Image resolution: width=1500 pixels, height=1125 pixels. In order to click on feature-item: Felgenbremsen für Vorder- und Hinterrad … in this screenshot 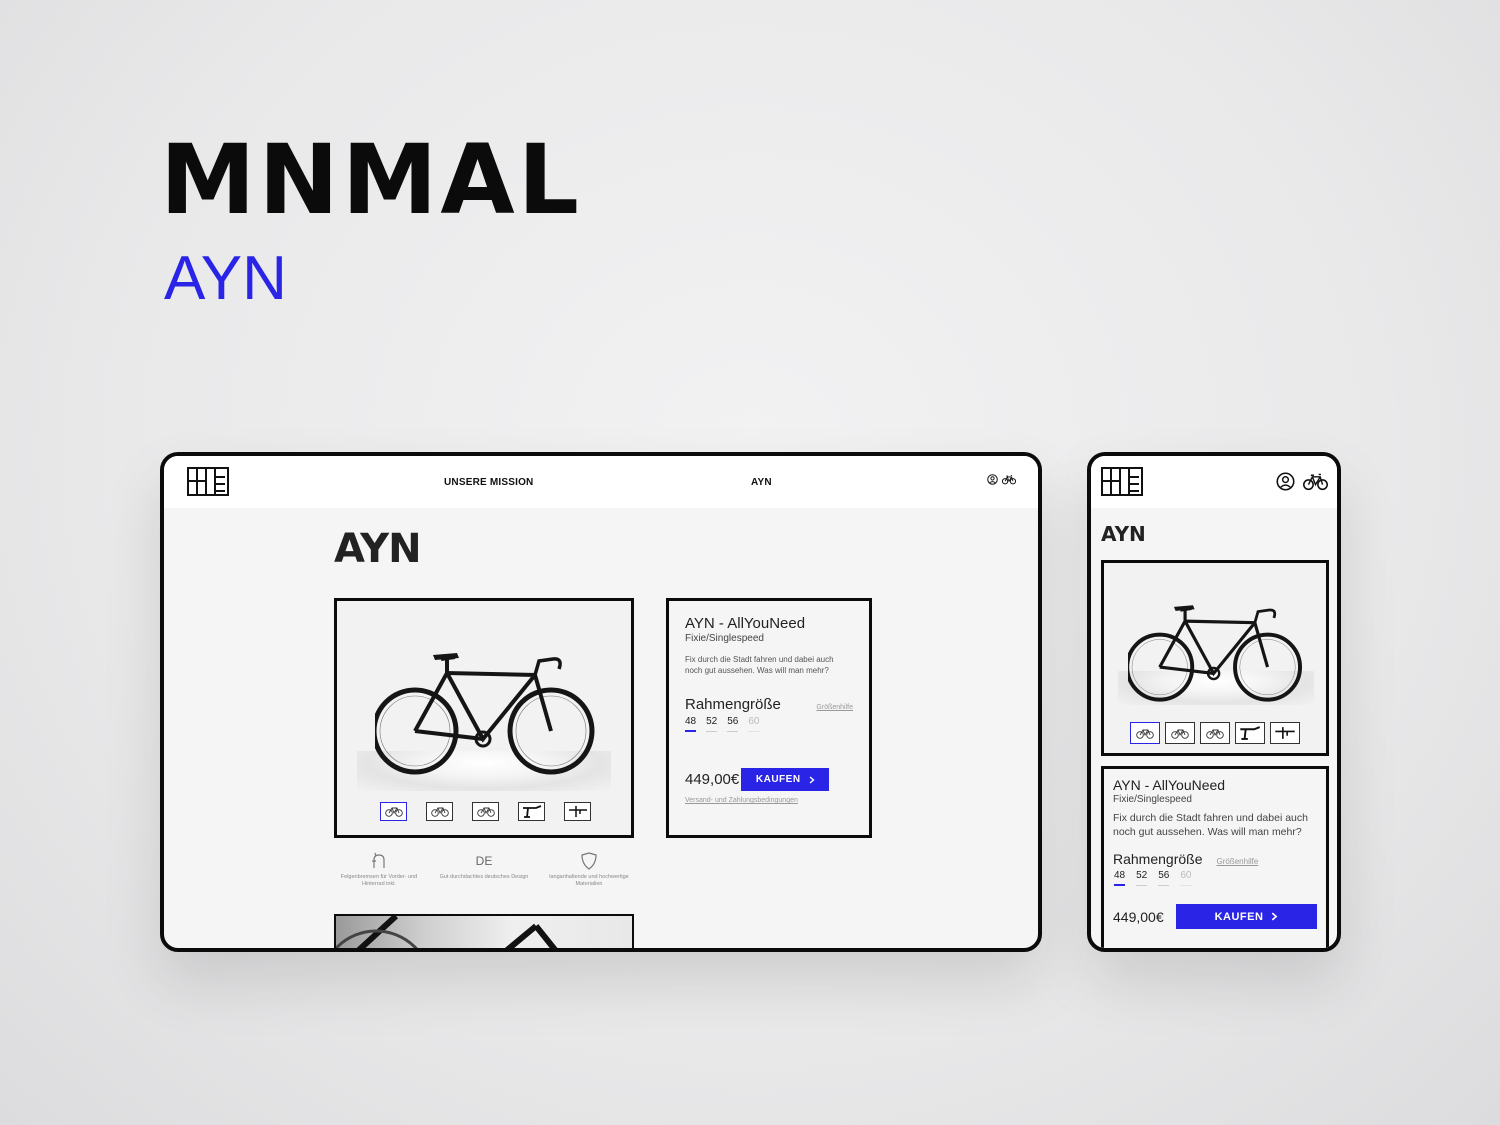, I will do `click(379, 869)`.